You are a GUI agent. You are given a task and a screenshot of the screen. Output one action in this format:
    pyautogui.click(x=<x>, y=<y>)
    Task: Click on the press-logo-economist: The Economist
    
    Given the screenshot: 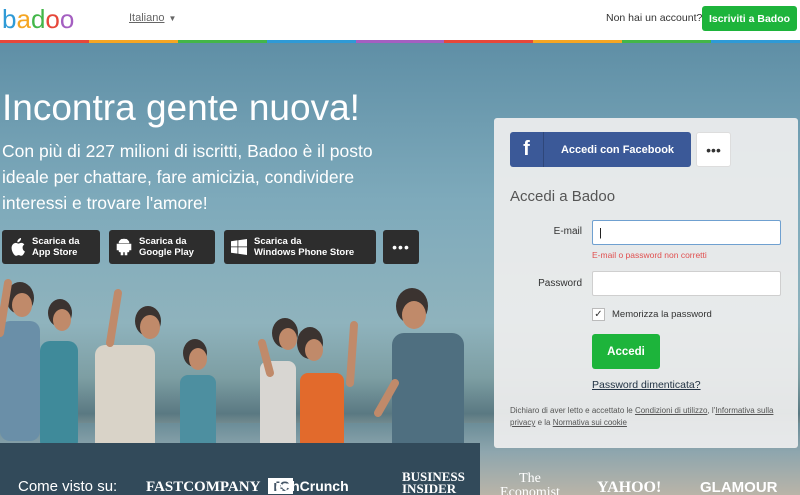 What is the action you would take?
    pyautogui.click(x=530, y=483)
    